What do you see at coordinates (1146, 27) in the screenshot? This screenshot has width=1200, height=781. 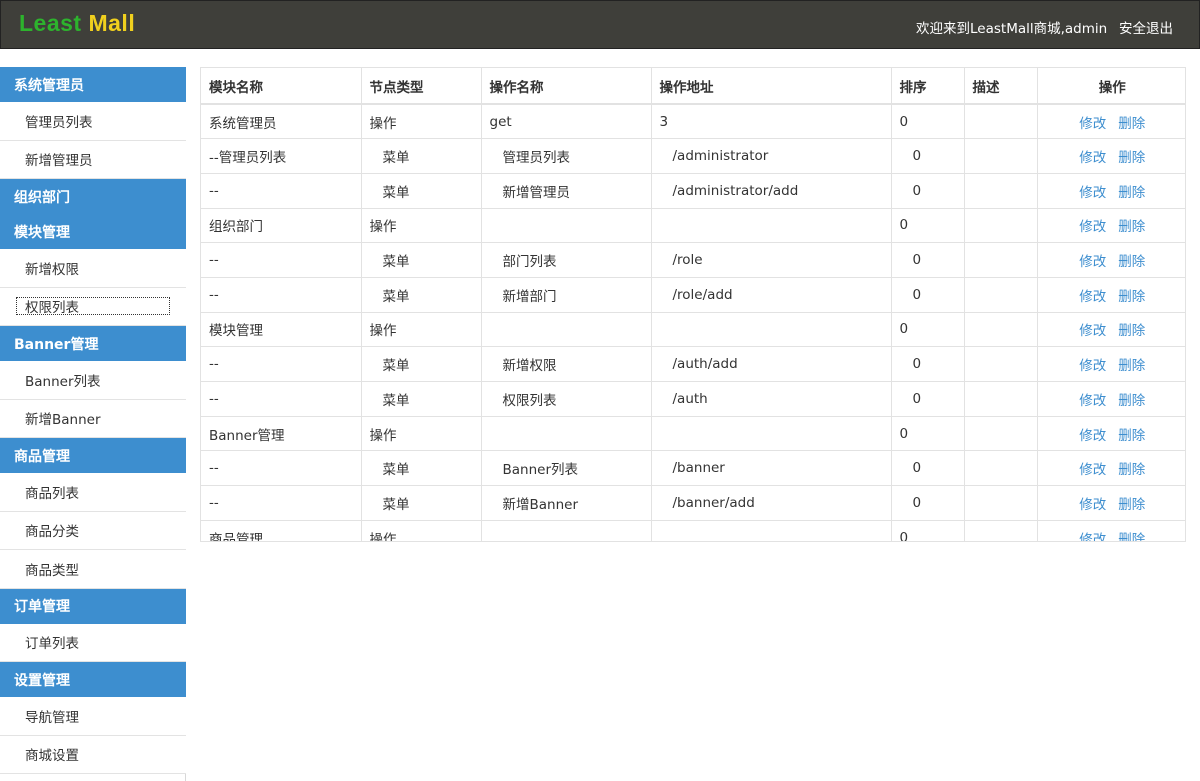 I see `logout-link: 安全退出` at bounding box center [1146, 27].